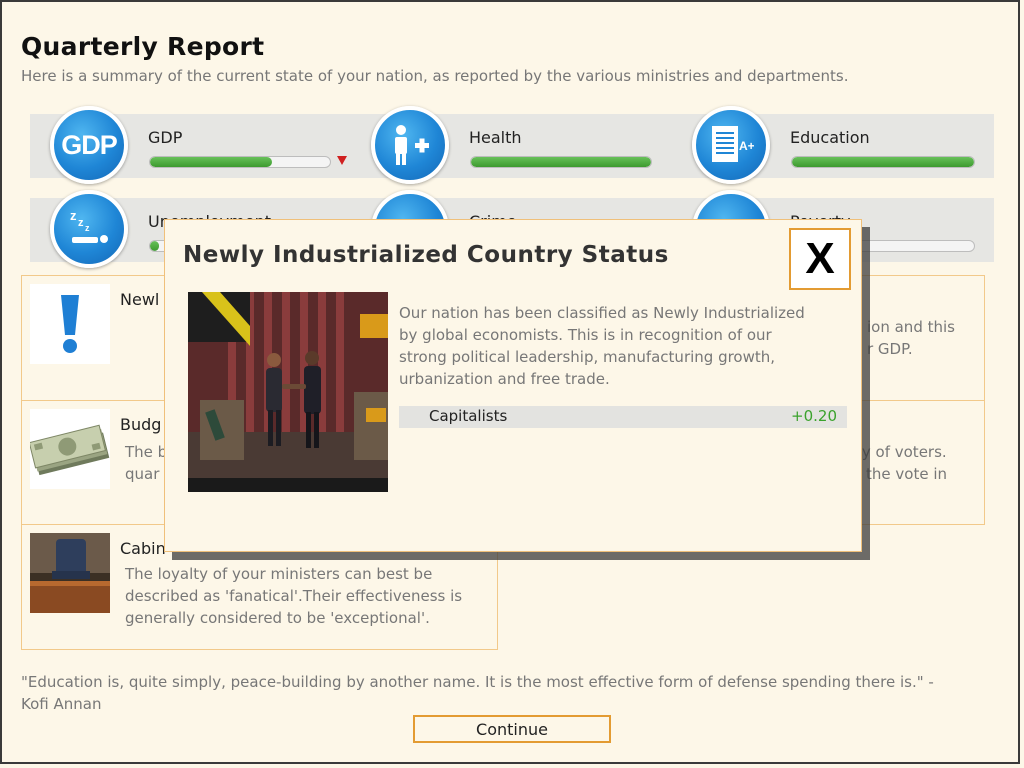 The height and width of the screenshot is (768, 1024). What do you see at coordinates (141, 424) in the screenshot?
I see `card-title: Budg` at bounding box center [141, 424].